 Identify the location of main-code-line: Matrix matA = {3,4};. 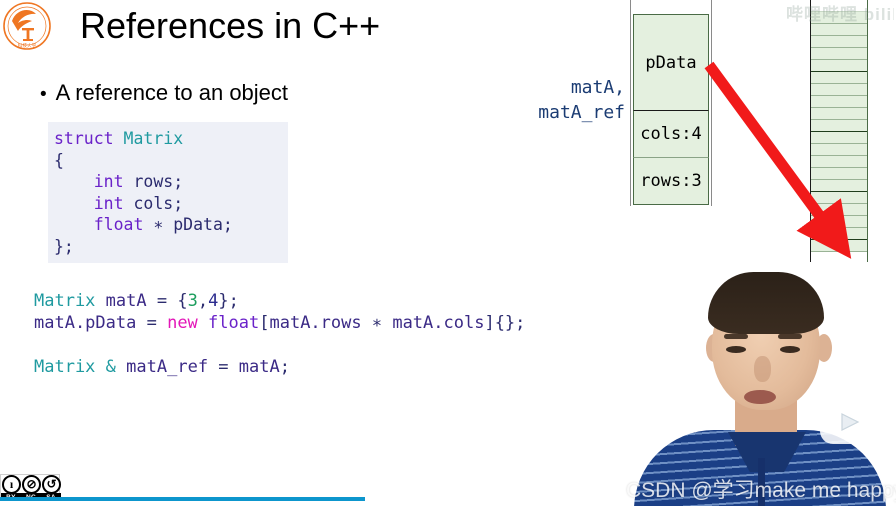
(279, 301).